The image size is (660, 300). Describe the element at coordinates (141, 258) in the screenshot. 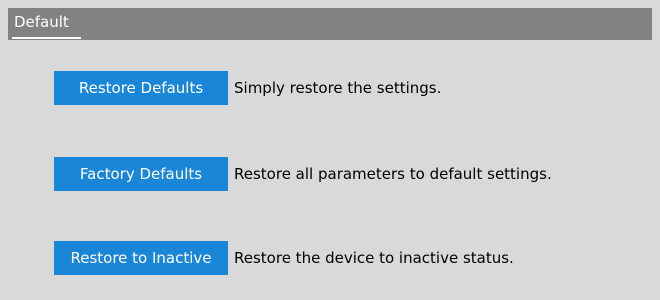

I see `restore-to-inactive-button: Restore to Inactive` at that location.